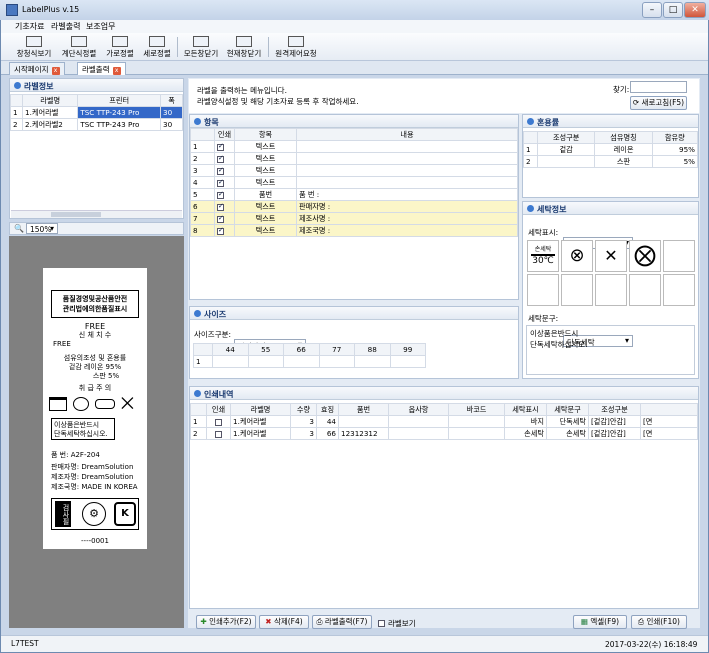  What do you see at coordinates (611, 161) in the screenshot?
I see `table-row: 2 스판 5%` at bounding box center [611, 161].